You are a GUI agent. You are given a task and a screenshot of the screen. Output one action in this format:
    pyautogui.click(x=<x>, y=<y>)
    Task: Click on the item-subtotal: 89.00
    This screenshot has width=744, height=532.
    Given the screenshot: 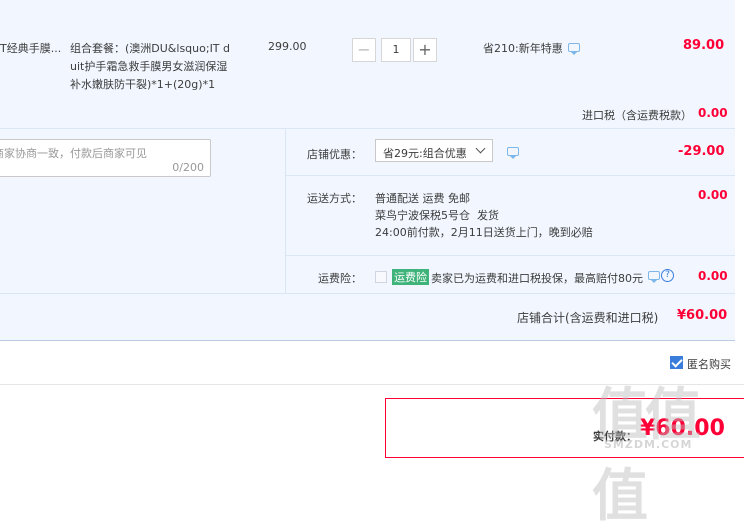 What is the action you would take?
    pyautogui.click(x=704, y=45)
    